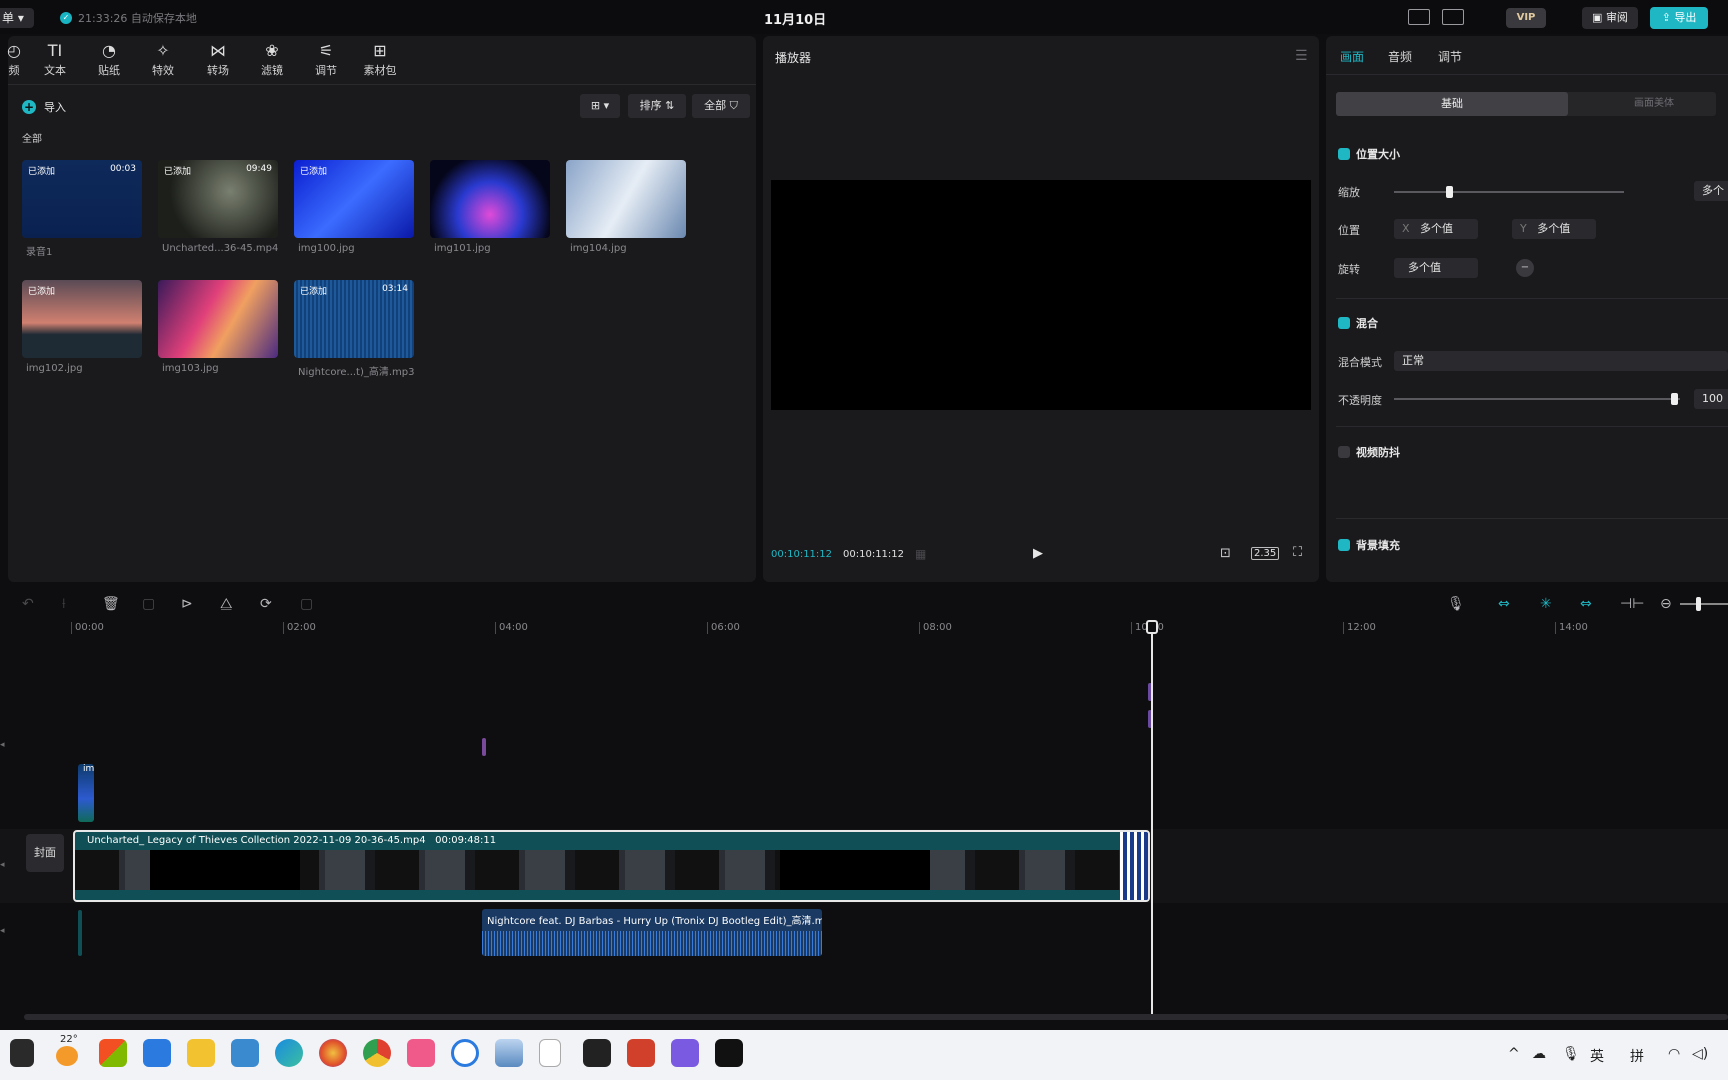 The image size is (1728, 1080). I want to click on media-item: 已添加 09:49, so click(218, 199).